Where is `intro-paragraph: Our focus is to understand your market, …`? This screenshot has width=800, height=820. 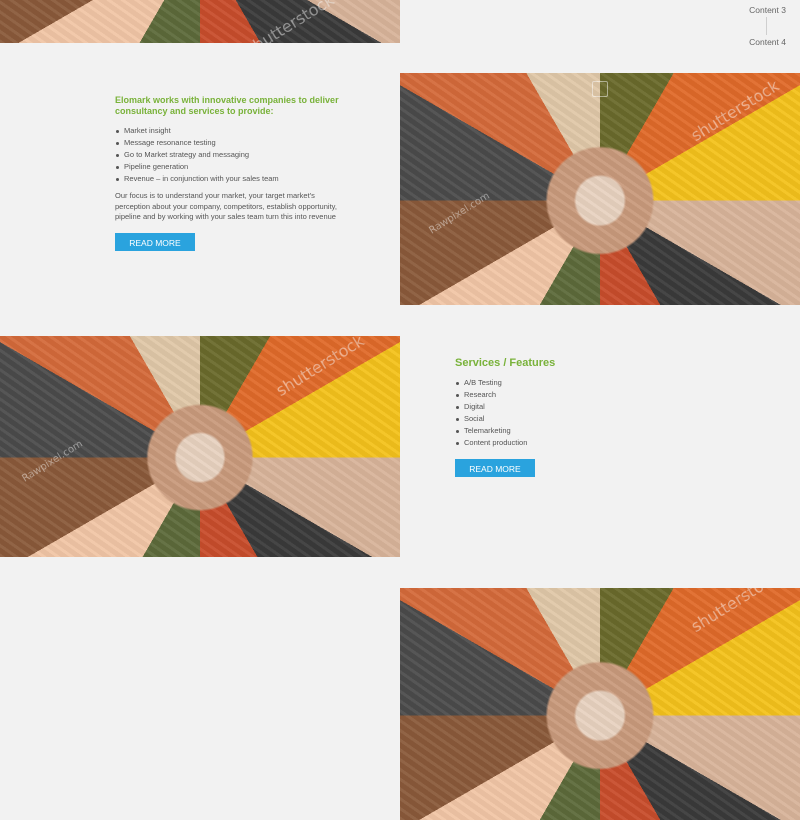
intro-paragraph: Our focus is to understand your market, … is located at coordinates (226, 206).